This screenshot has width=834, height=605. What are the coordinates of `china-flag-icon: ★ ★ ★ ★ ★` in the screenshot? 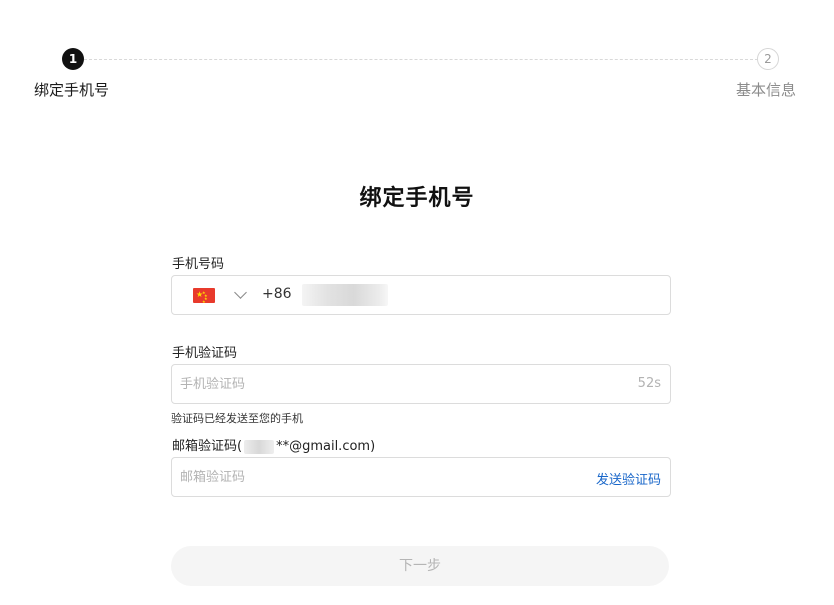 It's located at (204, 295).